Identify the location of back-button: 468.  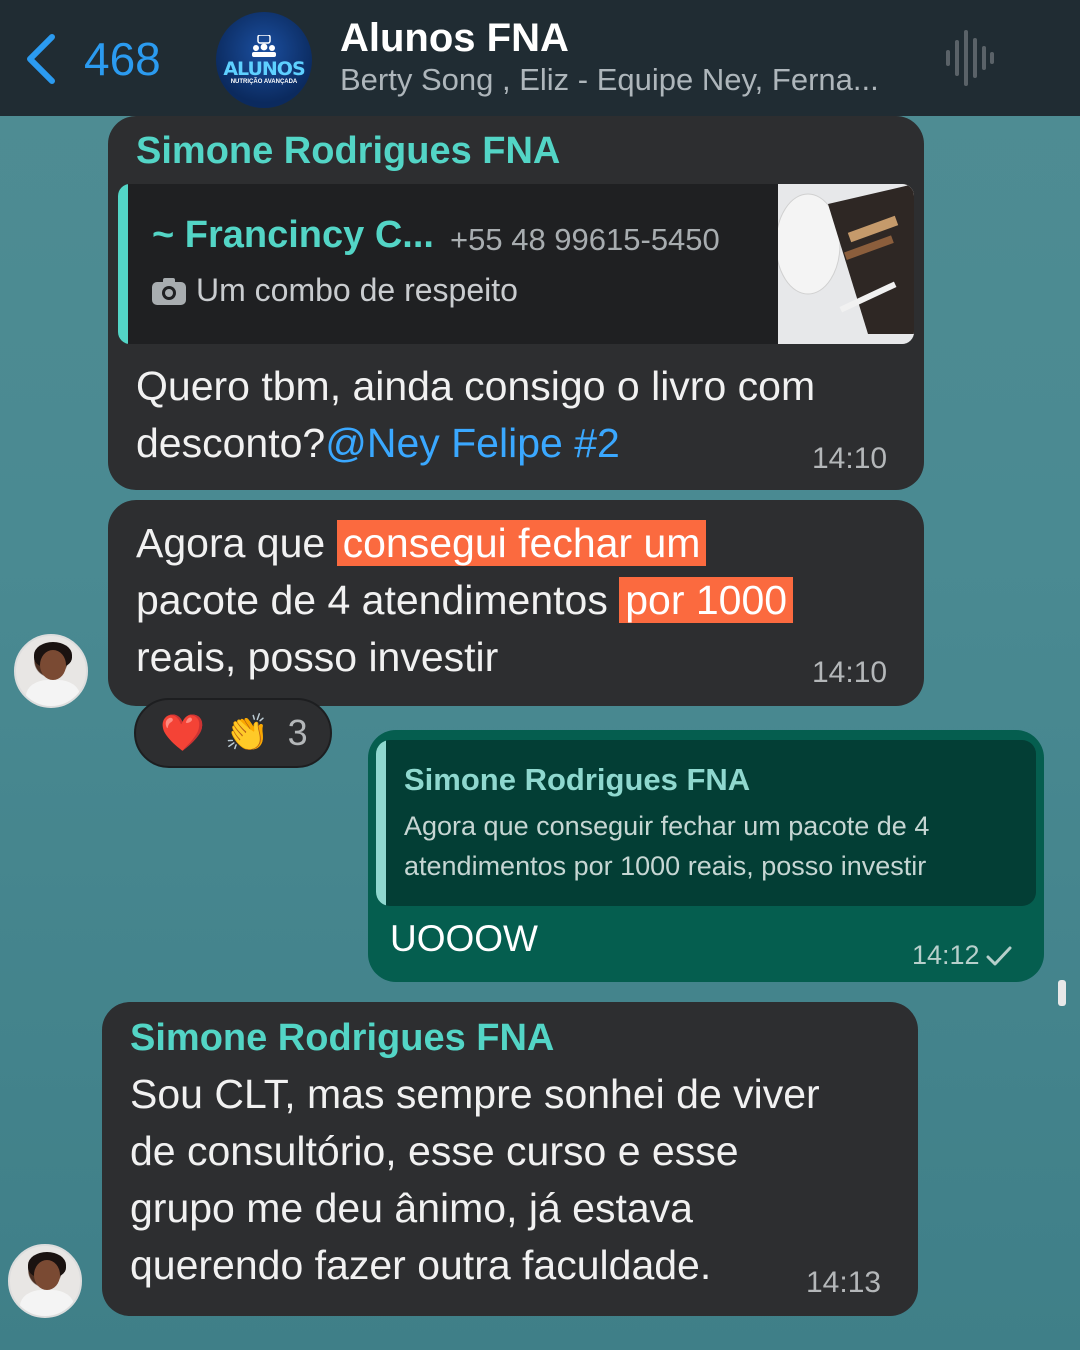
(91, 59).